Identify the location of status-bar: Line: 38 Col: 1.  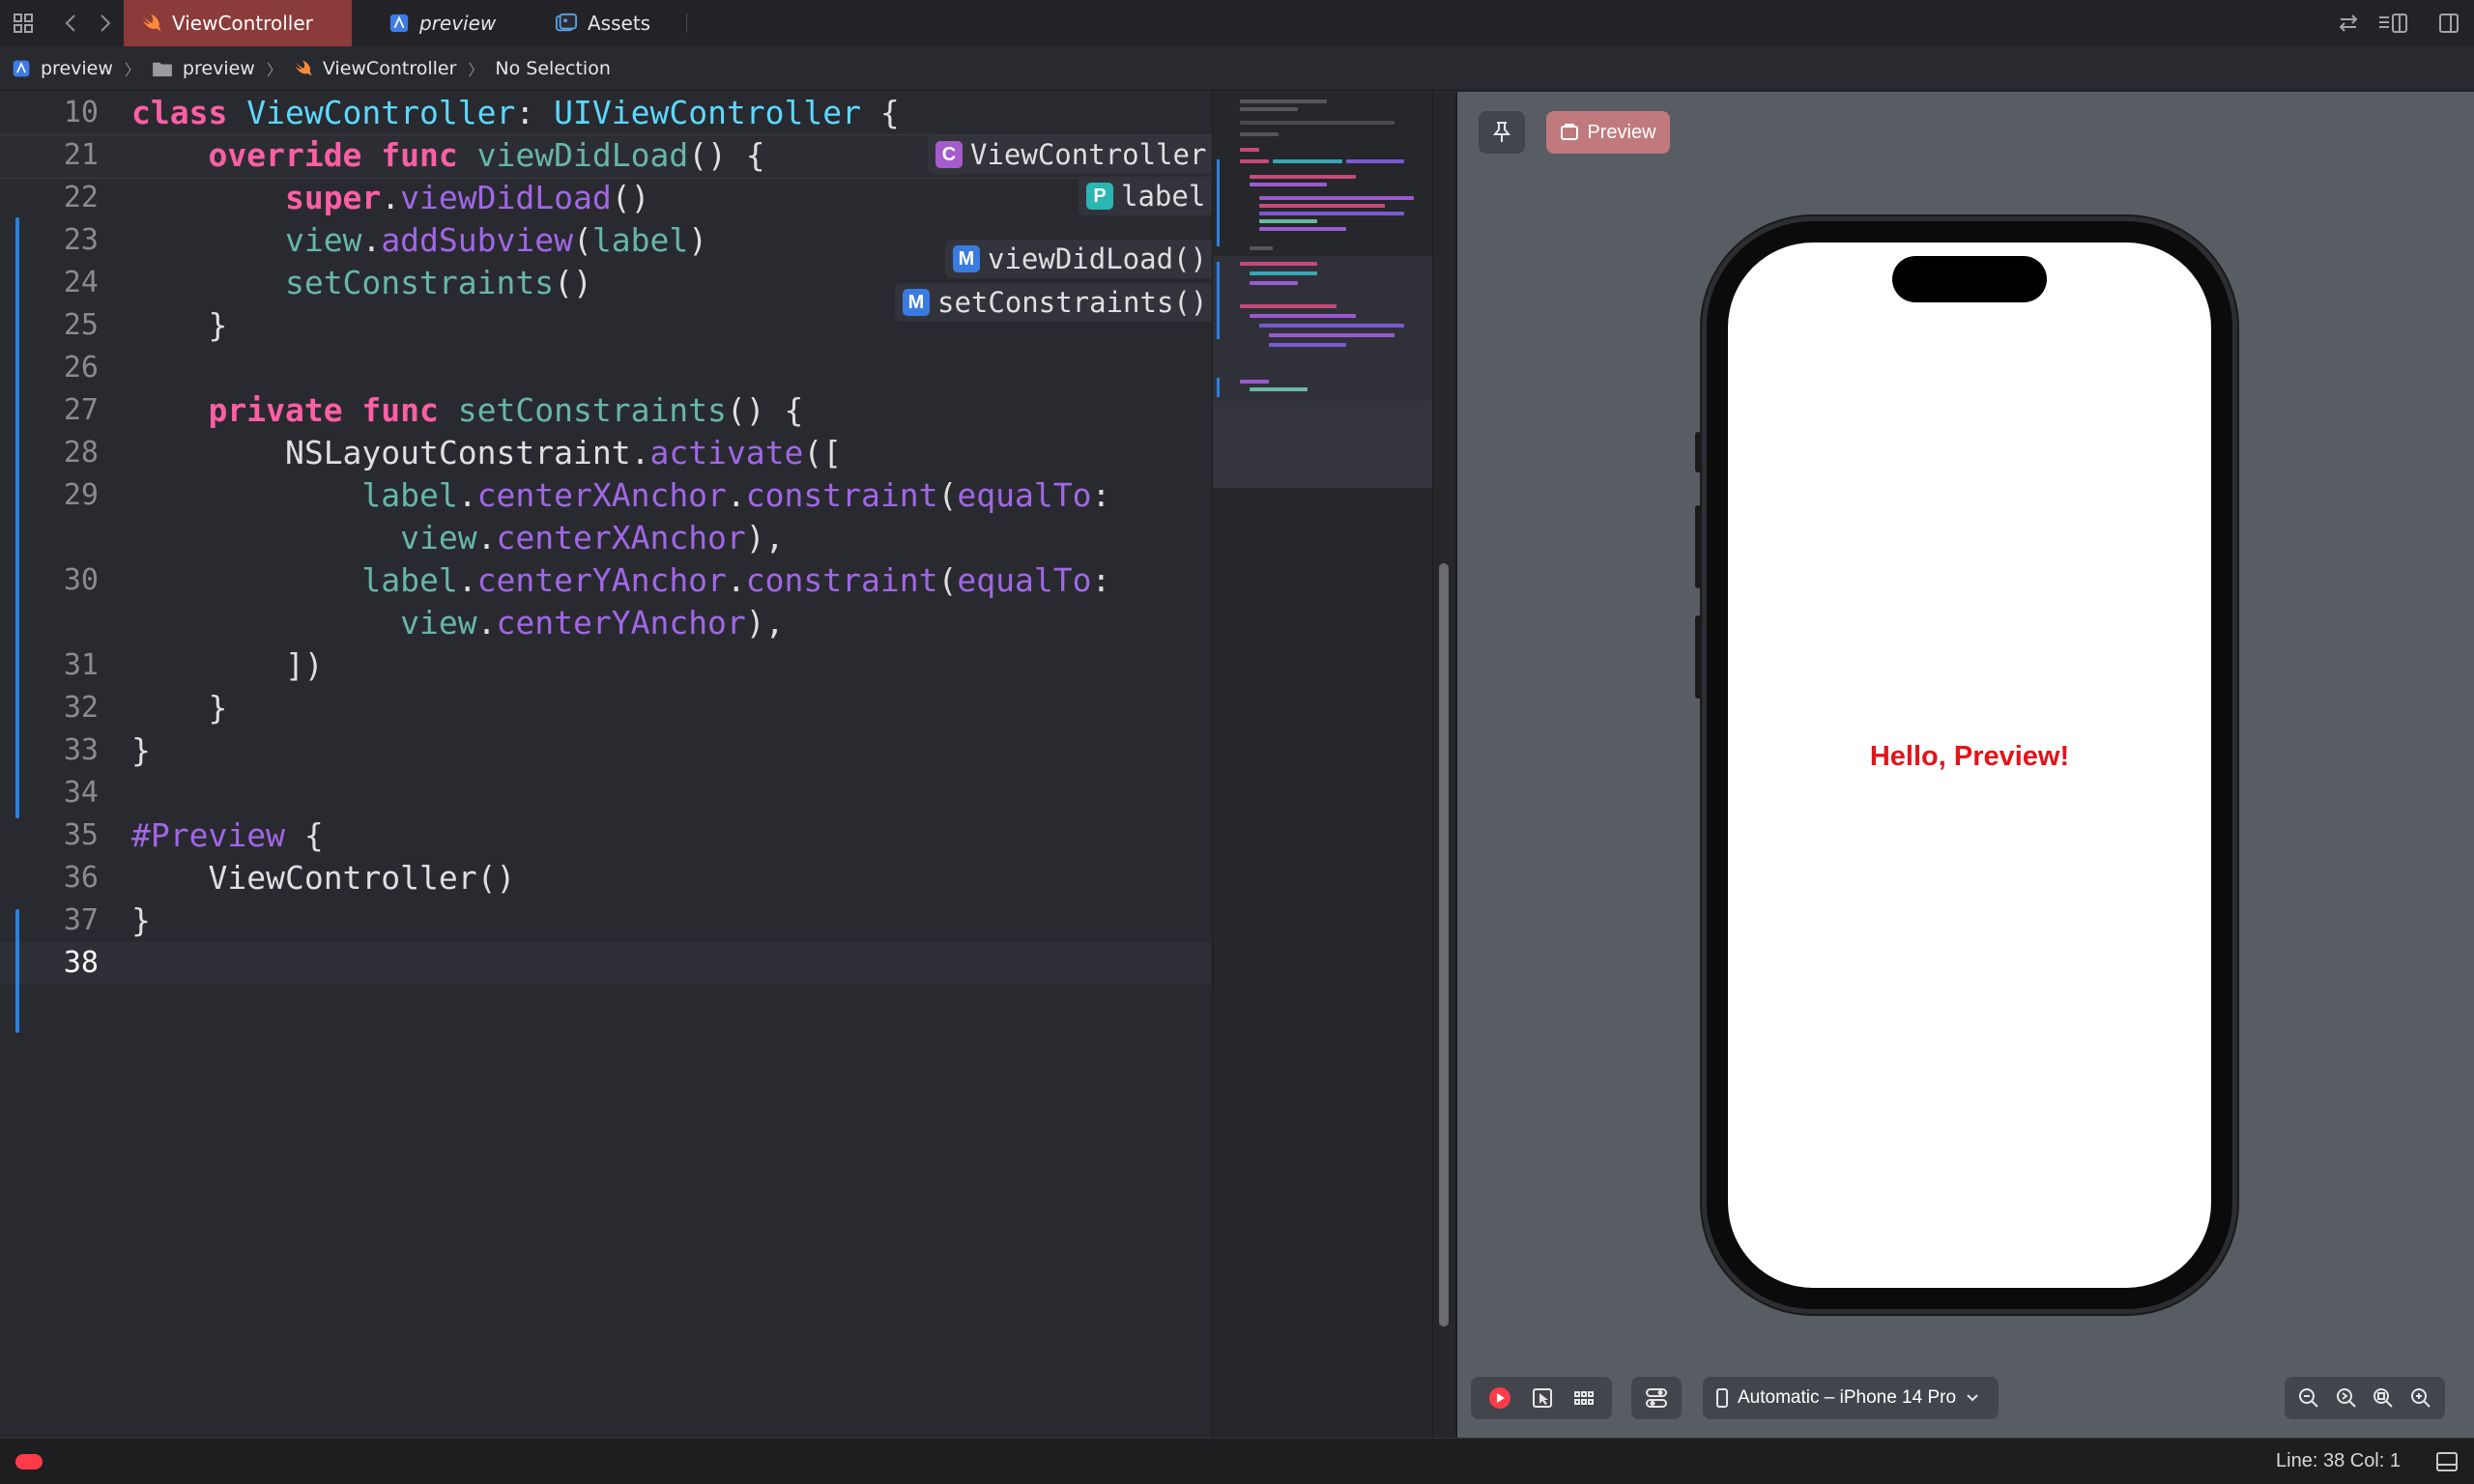
(1237, 1461).